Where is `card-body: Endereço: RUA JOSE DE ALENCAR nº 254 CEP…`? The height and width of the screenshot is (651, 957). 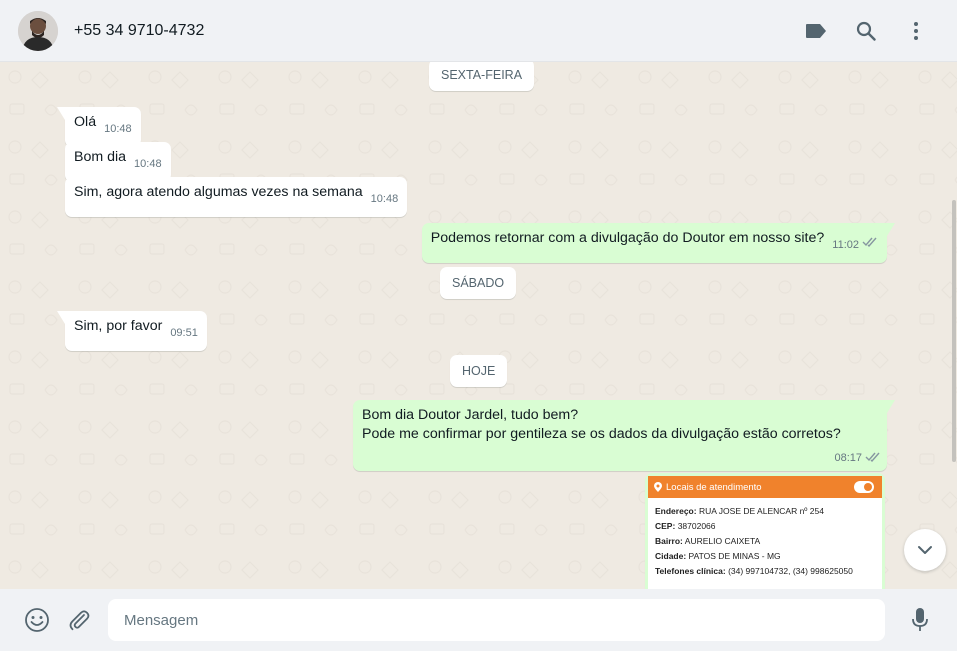
card-body: Endereço: RUA JOSE DE ALENCAR nº 254 CEP… is located at coordinates (765, 541).